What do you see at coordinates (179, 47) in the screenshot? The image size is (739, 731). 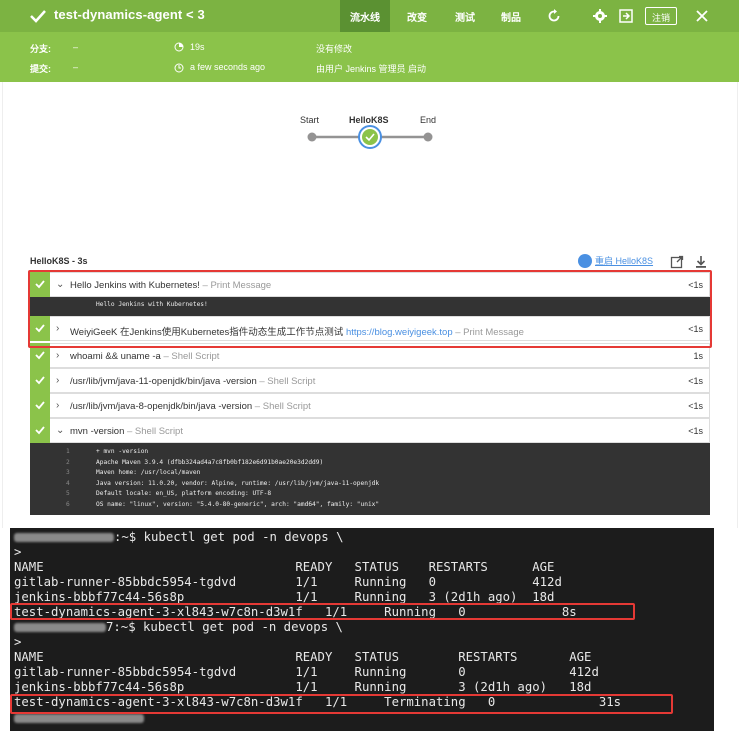 I see `duration-icon` at bounding box center [179, 47].